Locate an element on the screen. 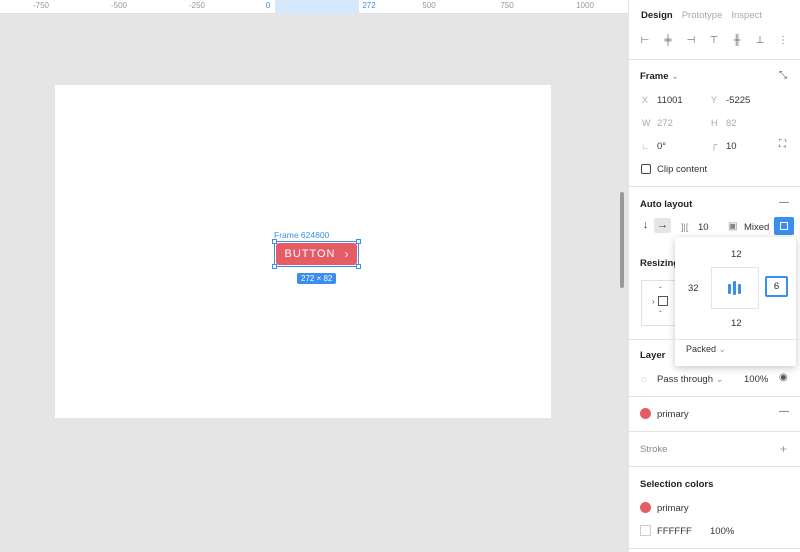 The height and width of the screenshot is (552, 800). selection-color-hex: FFFFFF is located at coordinates (674, 531).